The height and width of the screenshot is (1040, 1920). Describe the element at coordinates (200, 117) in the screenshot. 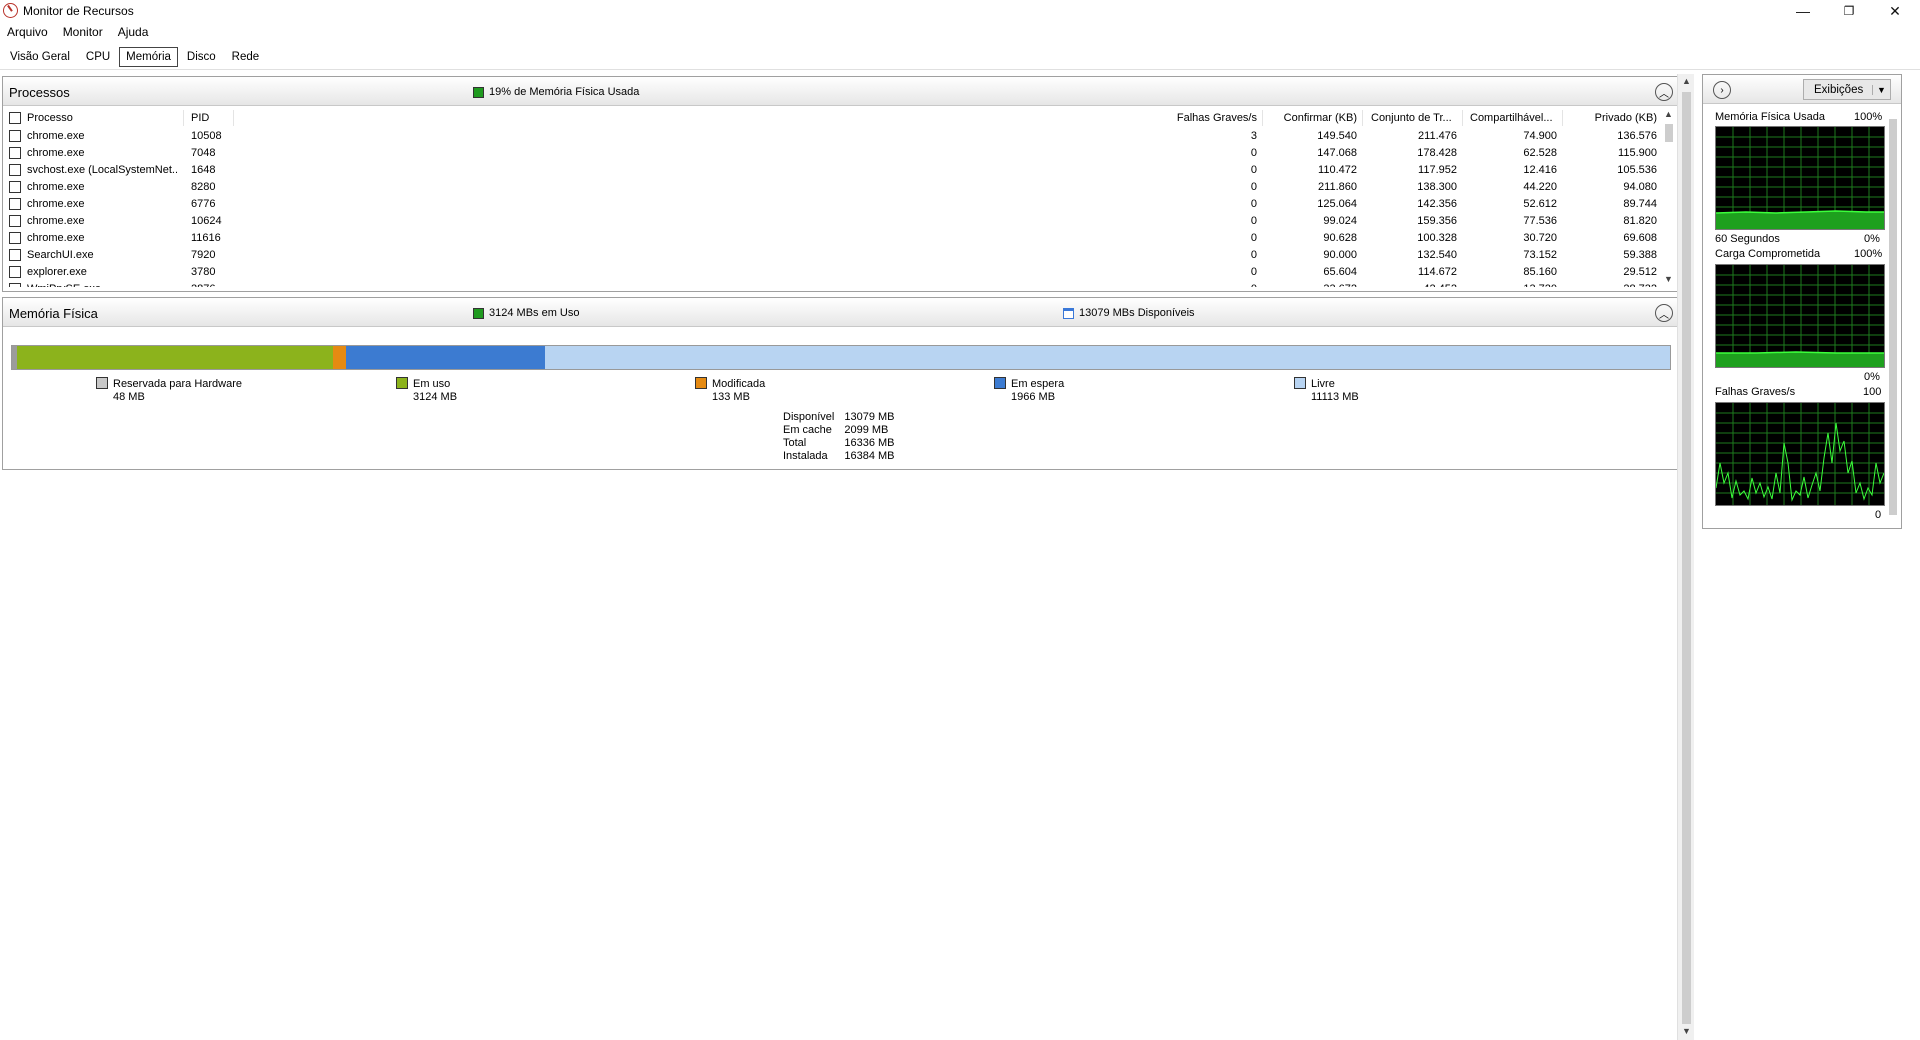

I see `col-pid: PID` at that location.